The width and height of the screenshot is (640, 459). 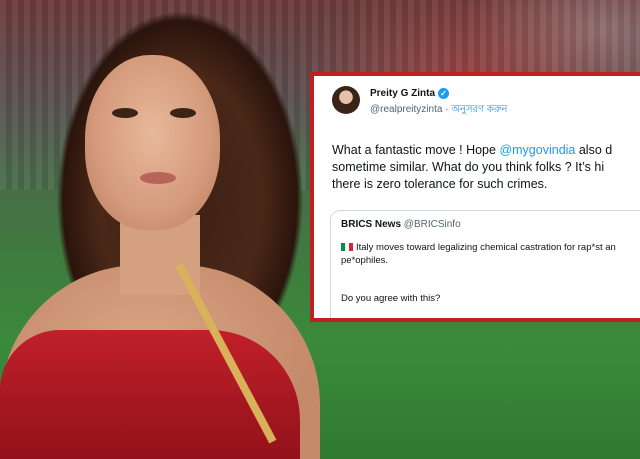 I want to click on author-name: Preity G Zinta ✓, so click(x=410, y=93).